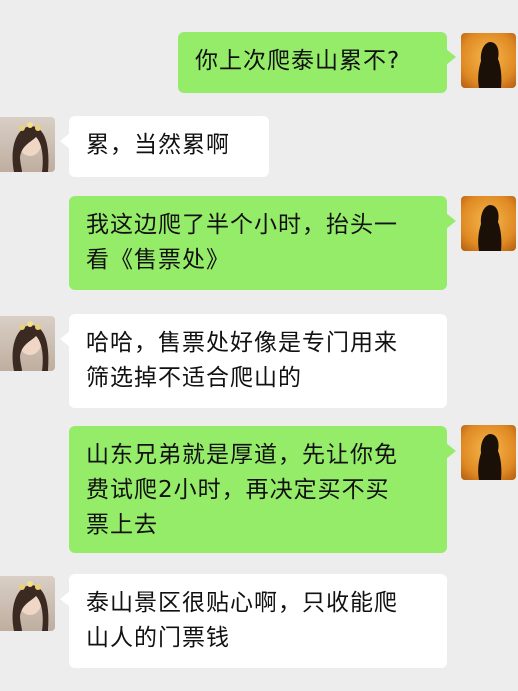  What do you see at coordinates (298, 61) in the screenshot?
I see `message-text: 你上次爬泰山累不?` at bounding box center [298, 61].